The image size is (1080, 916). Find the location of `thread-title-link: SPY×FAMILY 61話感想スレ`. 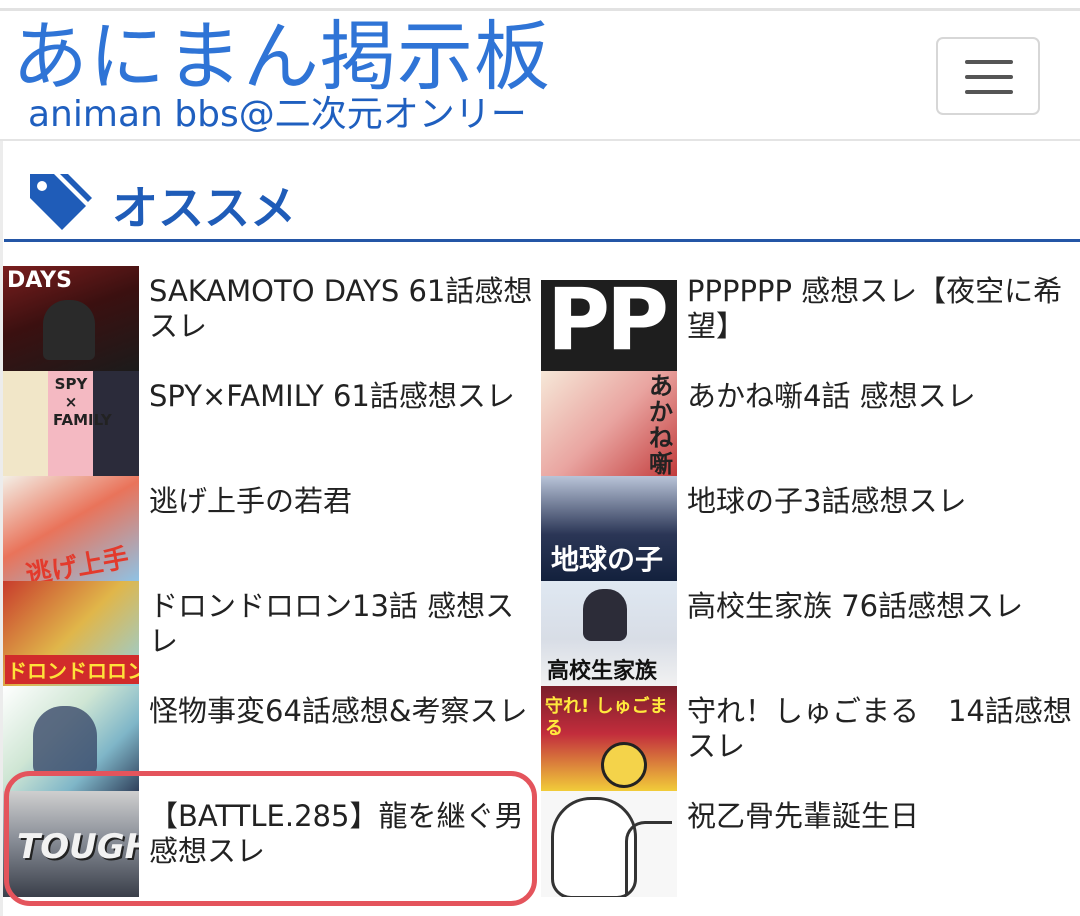

thread-title-link: SPY×FAMILY 61話感想スレ is located at coordinates (341, 396).